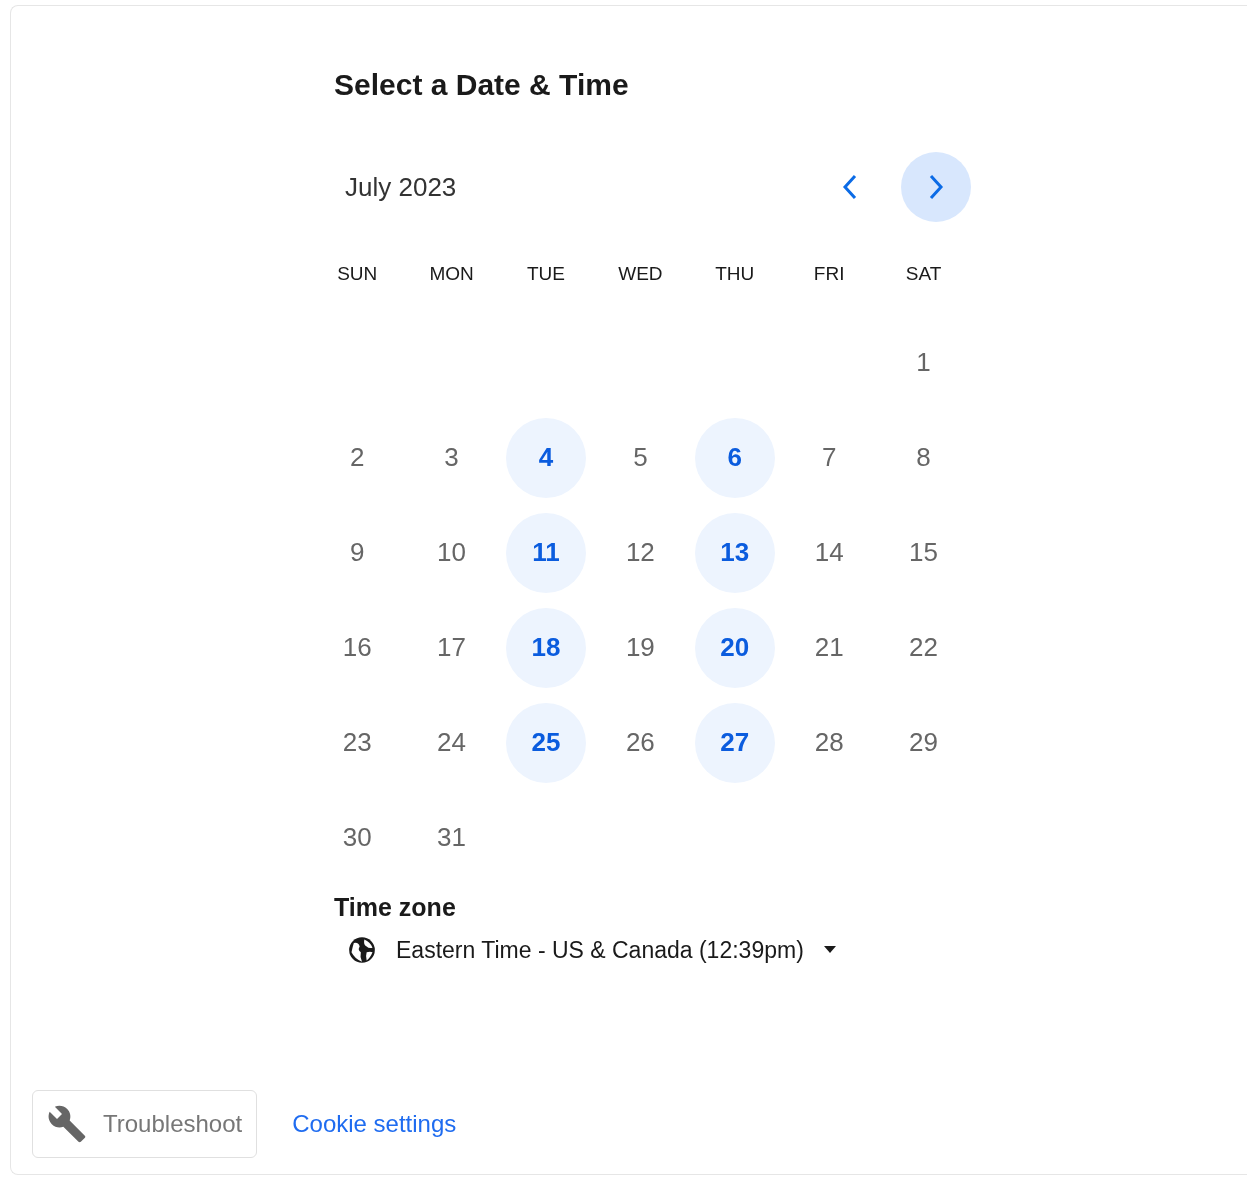 This screenshot has width=1247, height=1178. I want to click on date-number: 12, so click(640, 552).